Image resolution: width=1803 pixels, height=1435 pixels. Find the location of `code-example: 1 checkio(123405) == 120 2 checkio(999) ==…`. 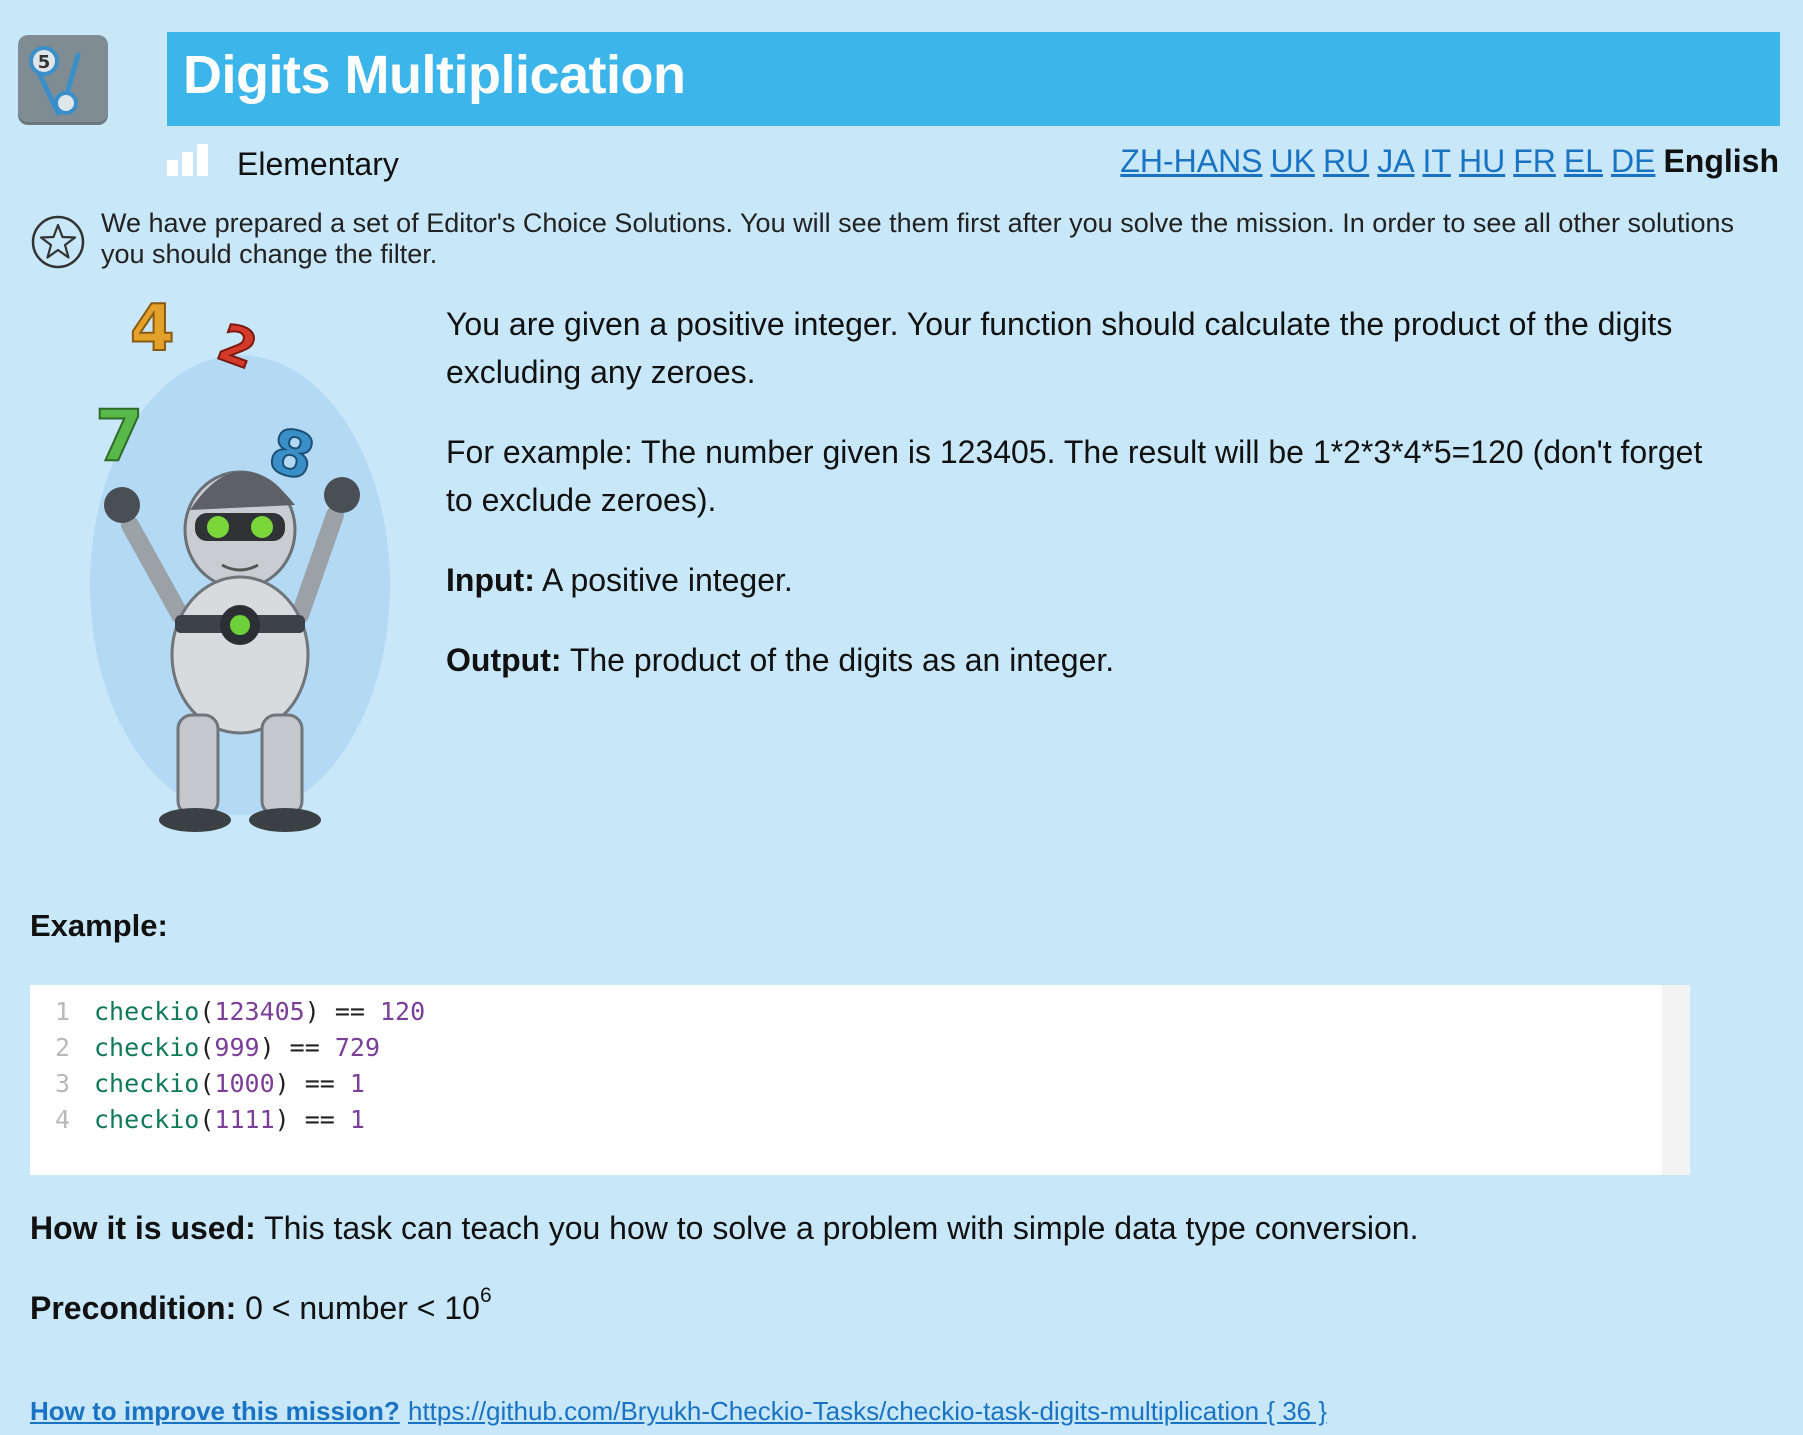

code-example: 1 checkio(123405) == 120 2 checkio(999) ==… is located at coordinates (860, 1080).